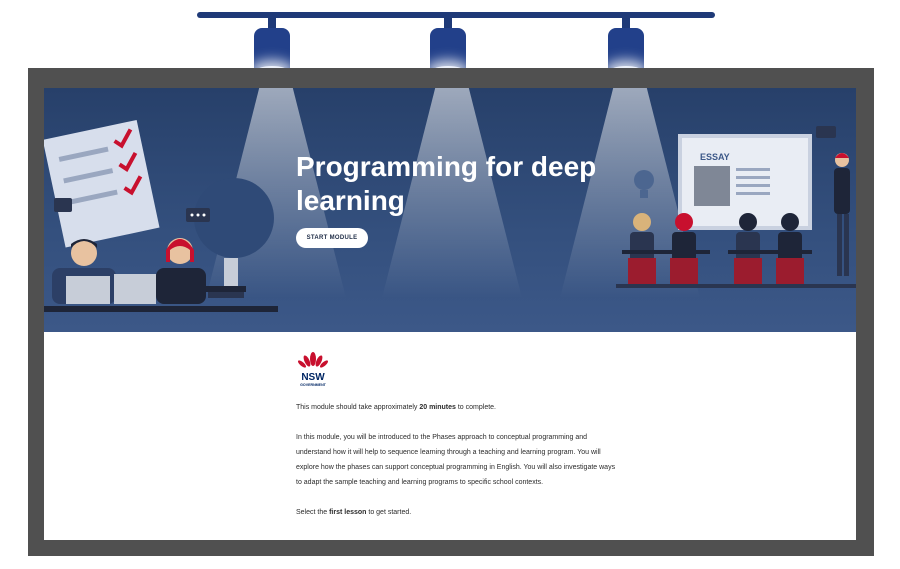  I want to click on spotlight-right, so click(626, 45).